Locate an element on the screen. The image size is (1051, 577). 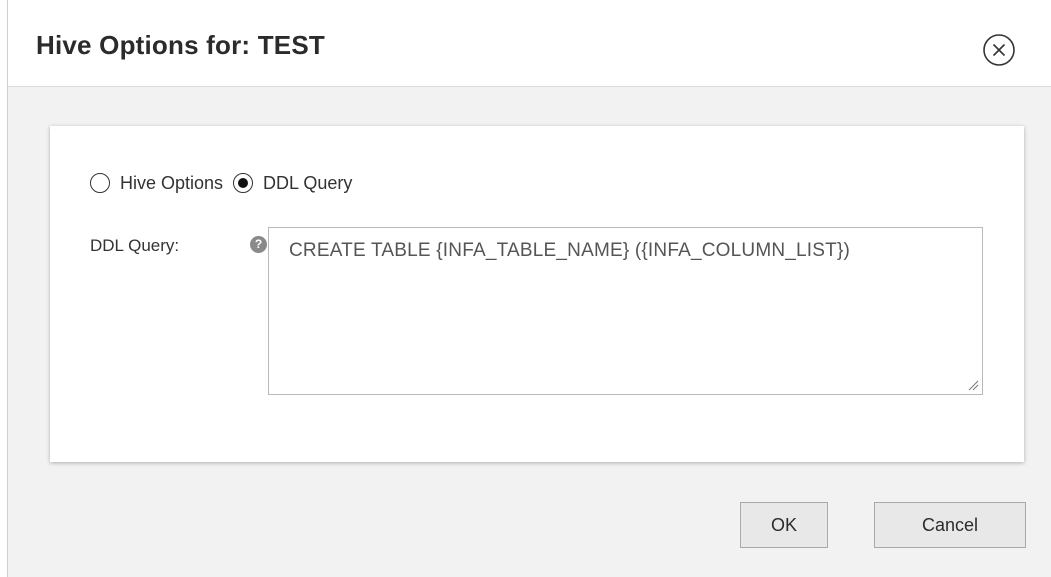
radio-hive-options: Hive Options is located at coordinates (156, 183).